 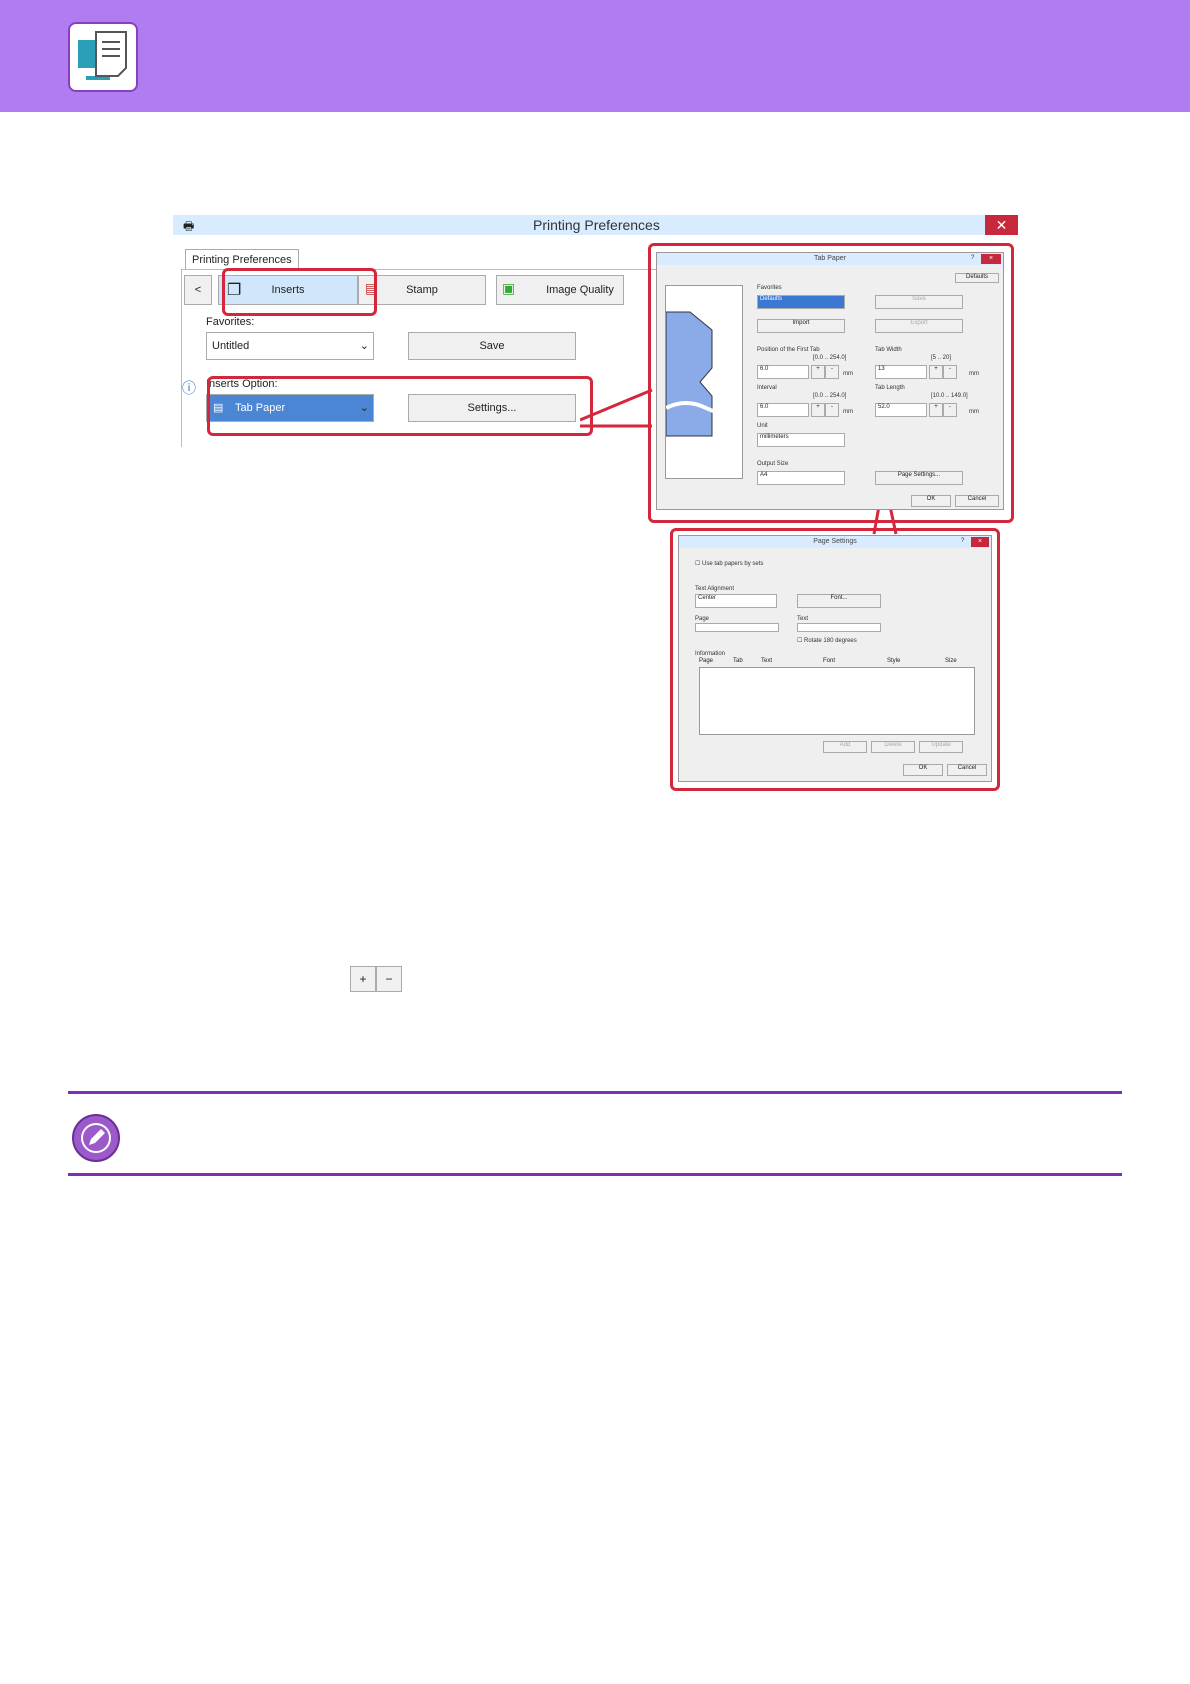 What do you see at coordinates (198, 290) in the screenshot?
I see `nav-back-button: <` at bounding box center [198, 290].